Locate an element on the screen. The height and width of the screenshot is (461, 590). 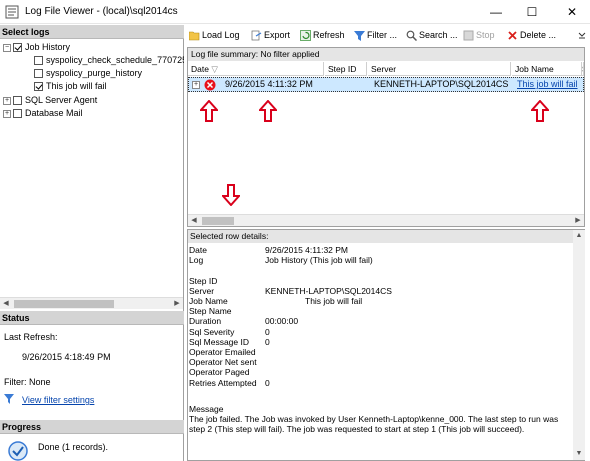
sort-icon: ▽ is located at coordinates (214, 69).